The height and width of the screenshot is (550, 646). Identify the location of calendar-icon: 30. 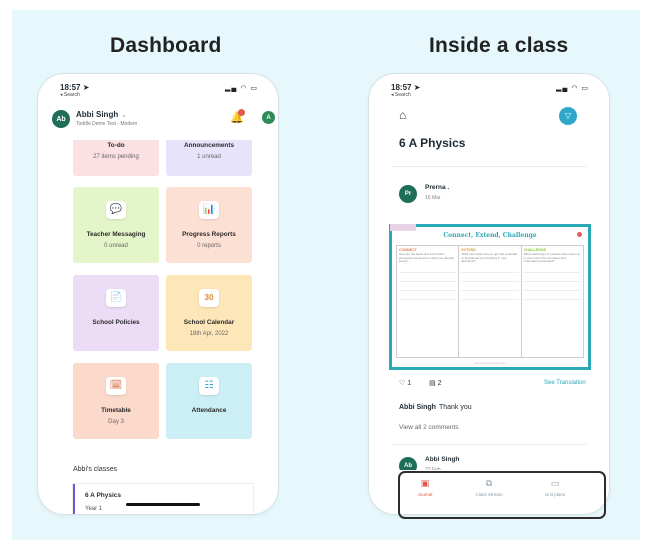
(209, 298).